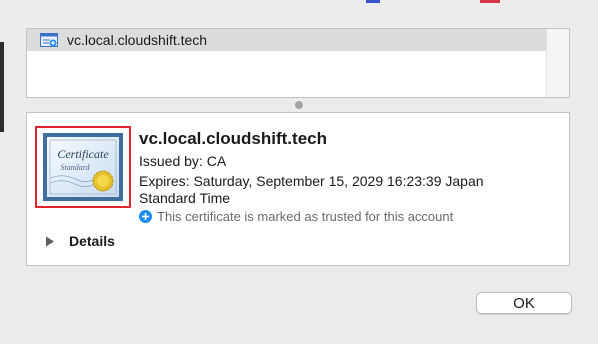 This screenshot has height=344, width=598. Describe the element at coordinates (137, 40) in the screenshot. I see `certificate-list-item-label: vc.local.cloudshift.tech` at that location.